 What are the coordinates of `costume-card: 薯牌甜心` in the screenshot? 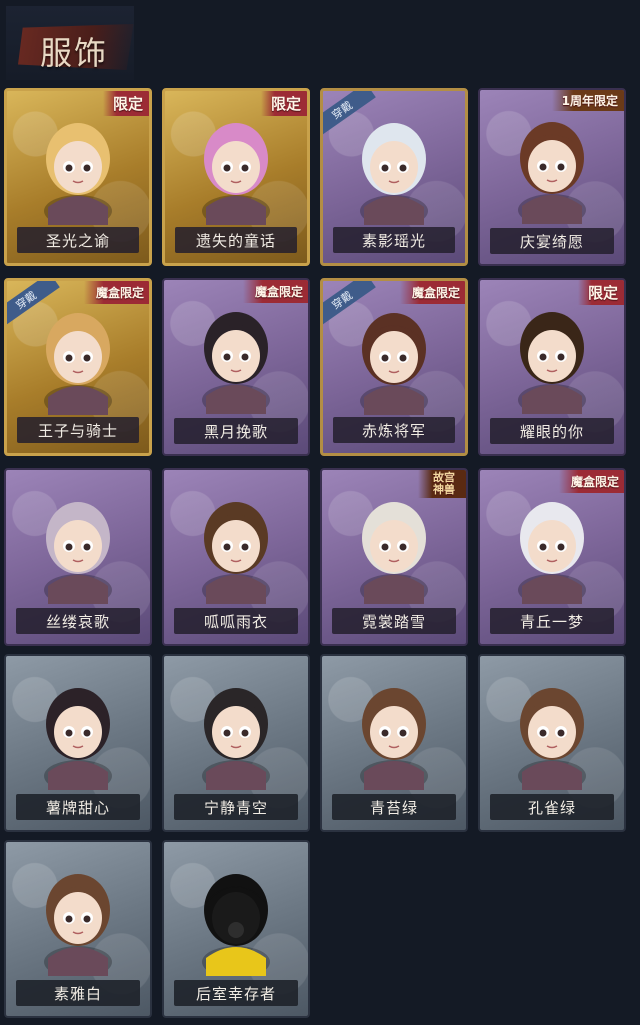 It's located at (78, 743).